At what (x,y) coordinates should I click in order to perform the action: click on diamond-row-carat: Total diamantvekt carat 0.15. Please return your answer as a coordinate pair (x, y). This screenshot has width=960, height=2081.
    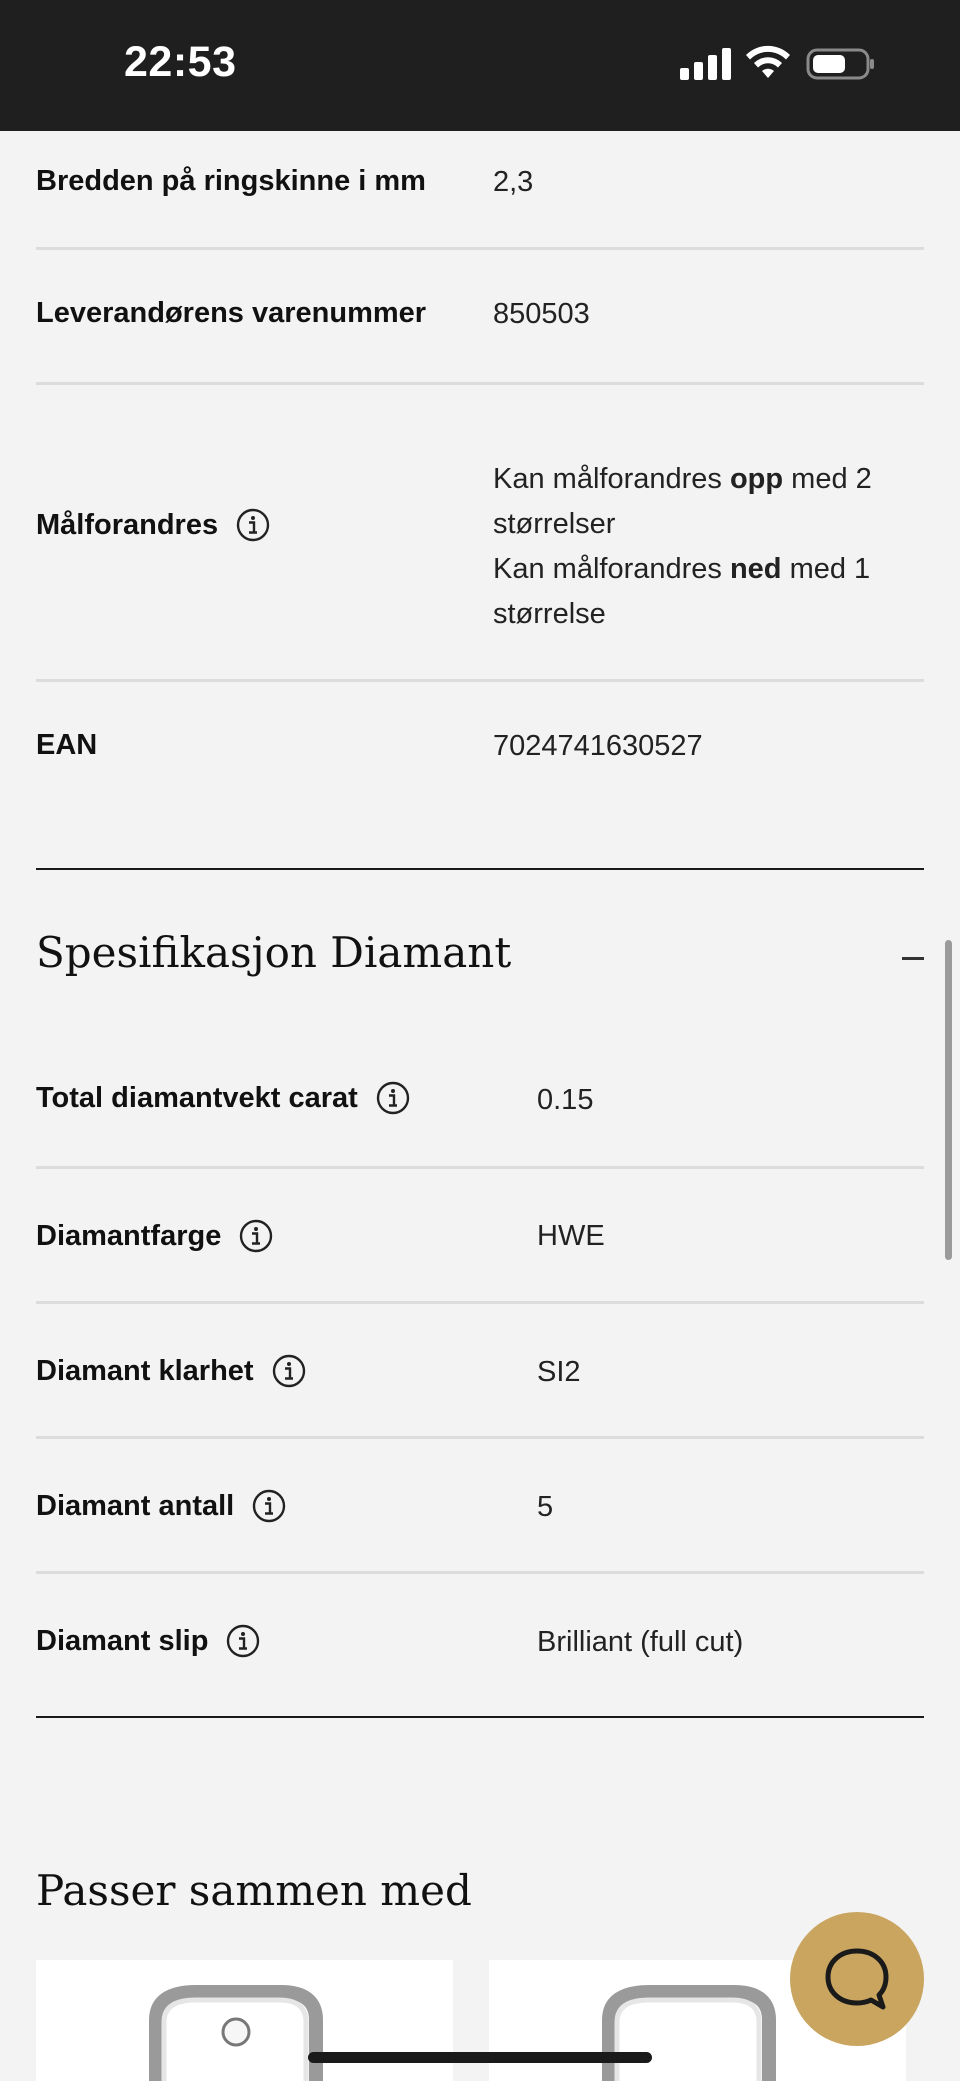
    Looking at the image, I should click on (480, 1101).